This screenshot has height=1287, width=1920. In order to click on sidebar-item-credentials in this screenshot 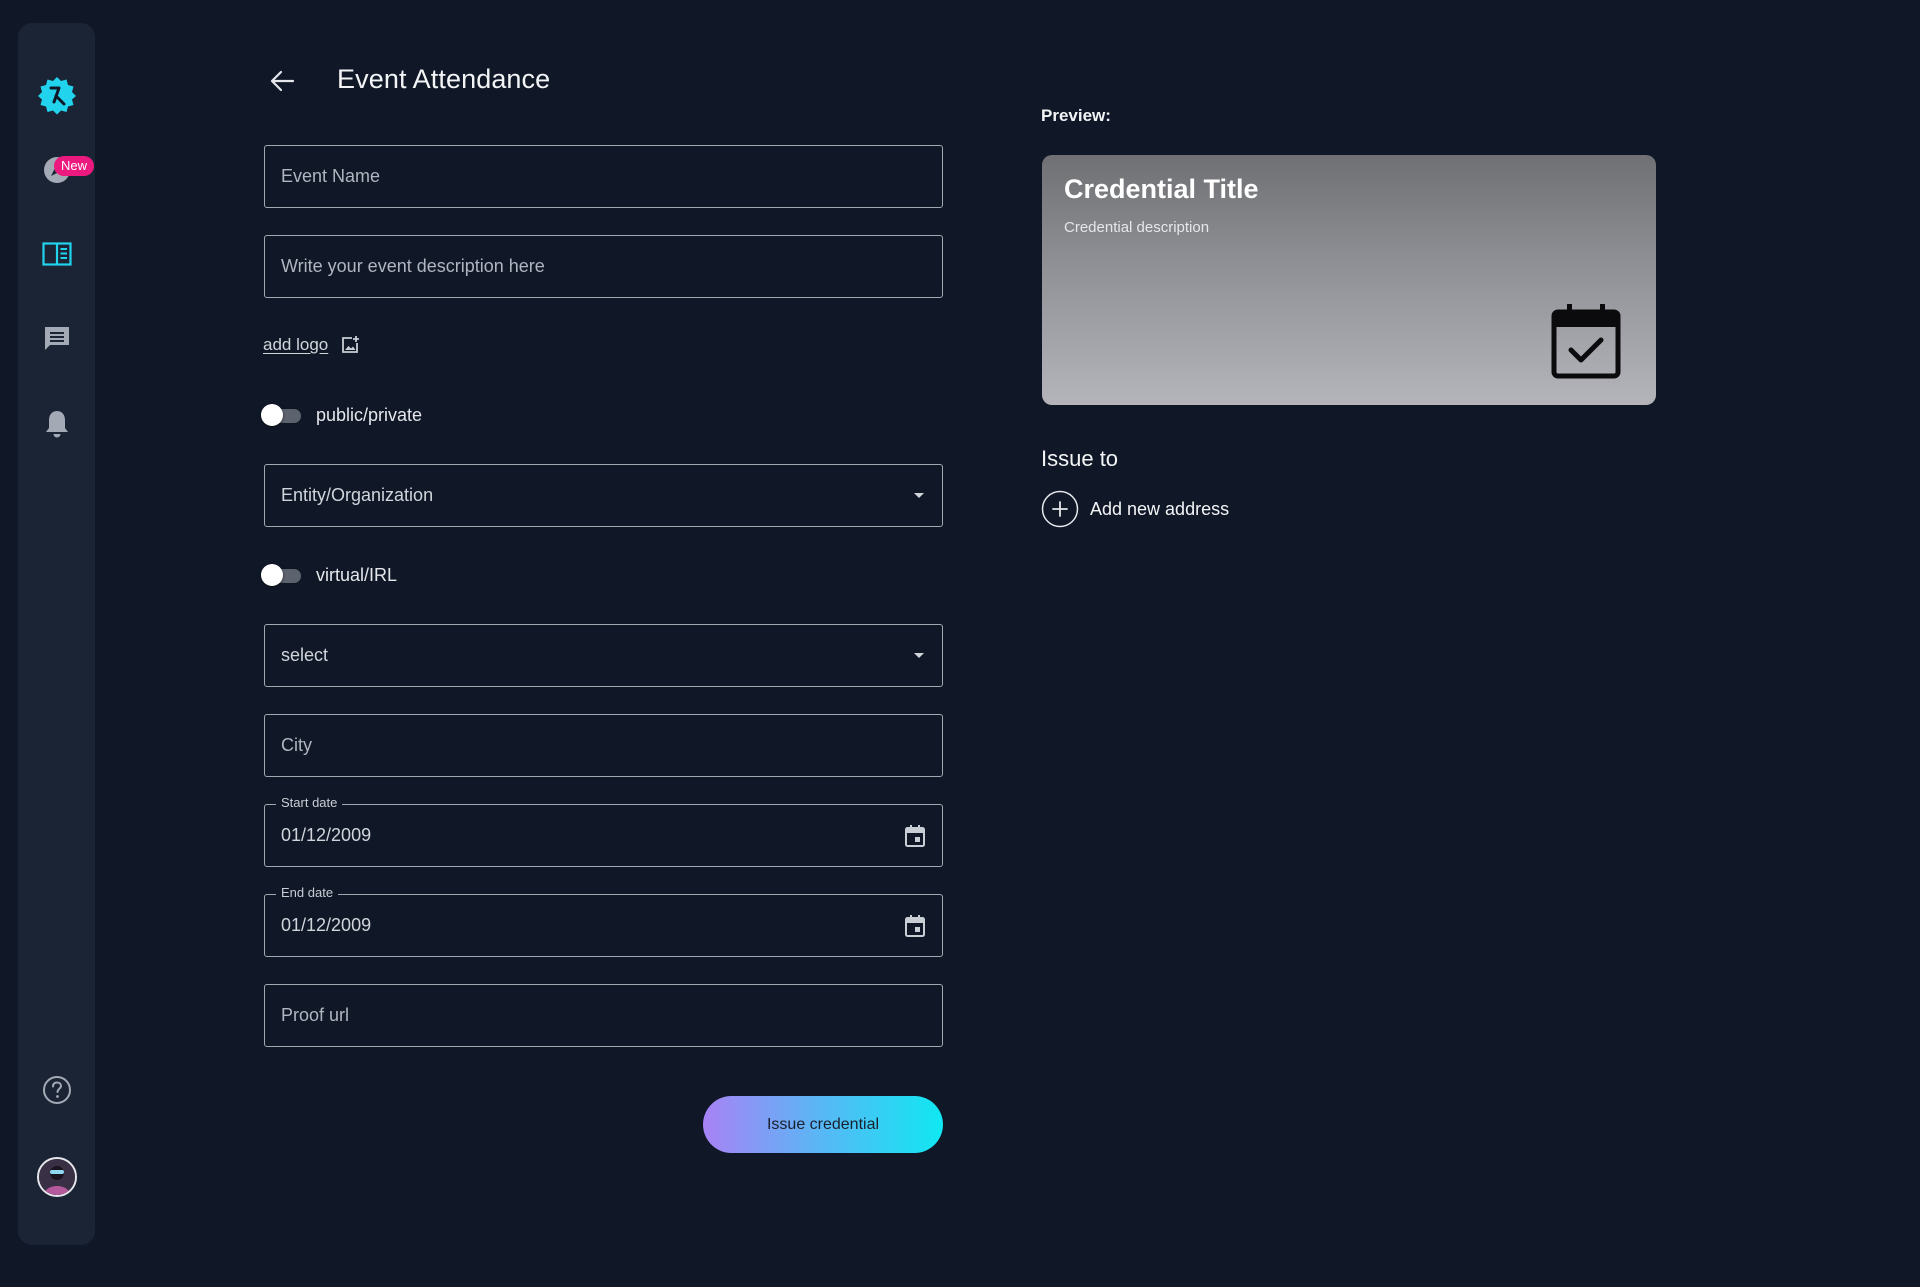, I will do `click(56, 254)`.